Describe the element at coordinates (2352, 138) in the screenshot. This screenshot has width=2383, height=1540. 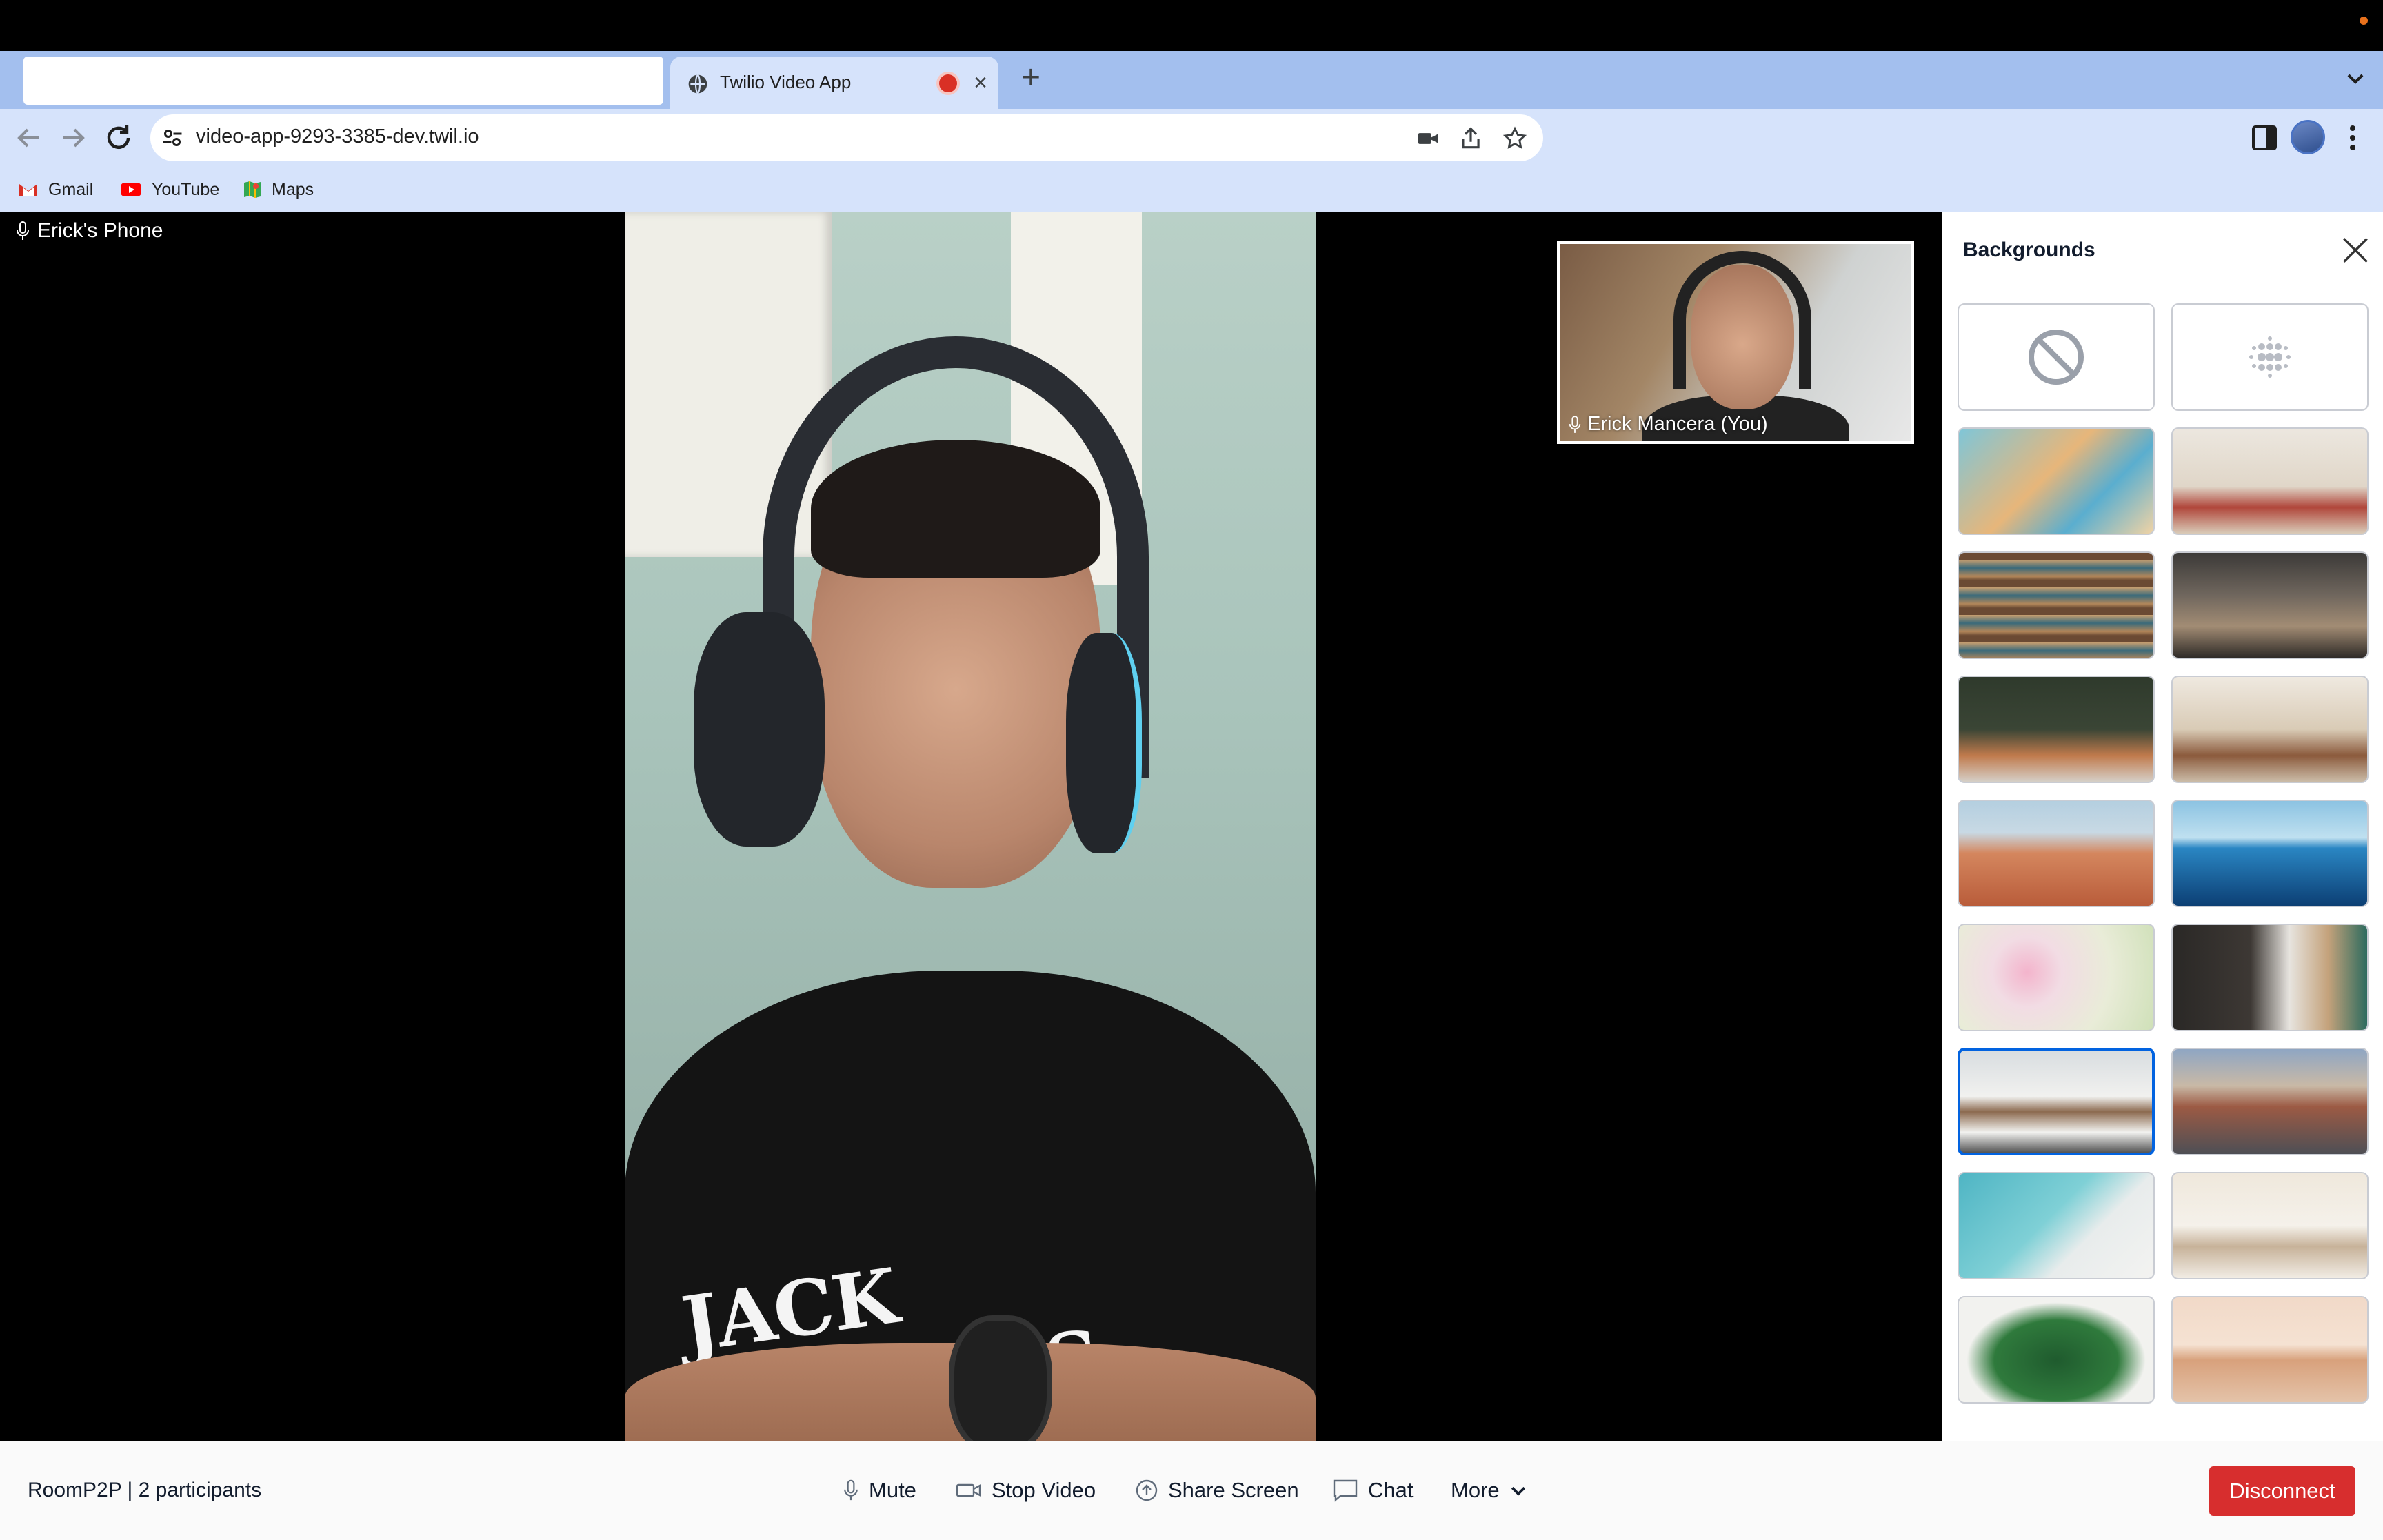
I see `browser-menu-icon` at that location.